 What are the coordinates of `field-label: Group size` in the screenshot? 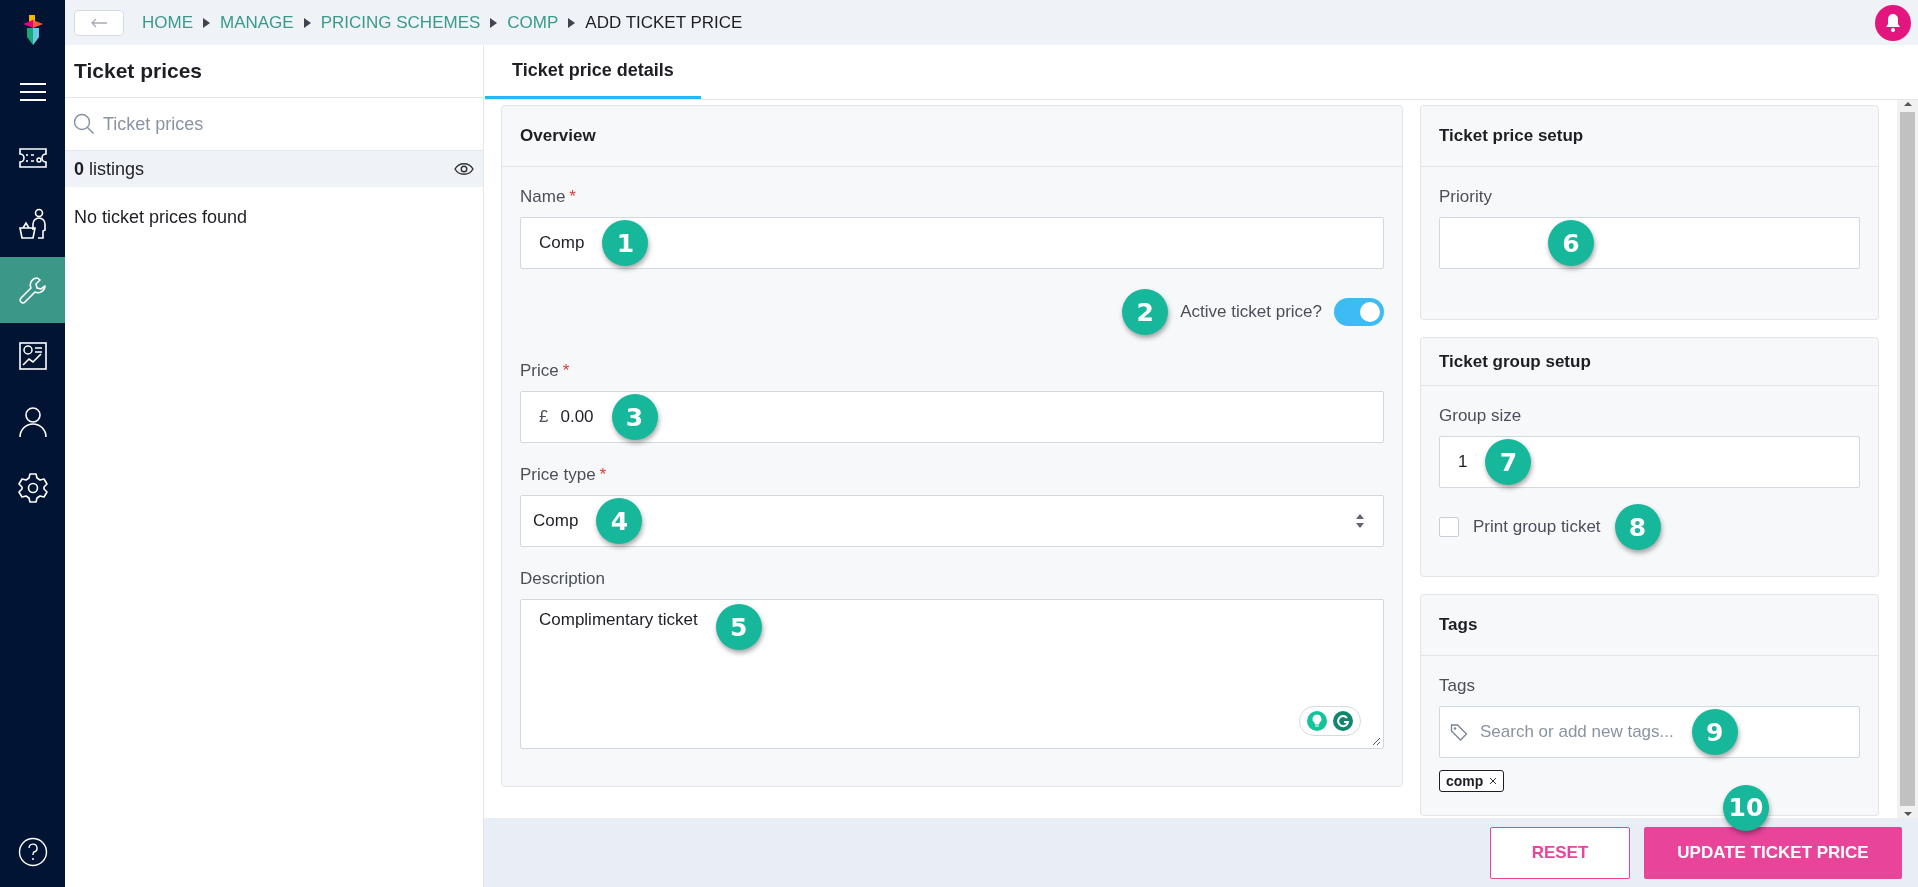 It's located at (1480, 416).